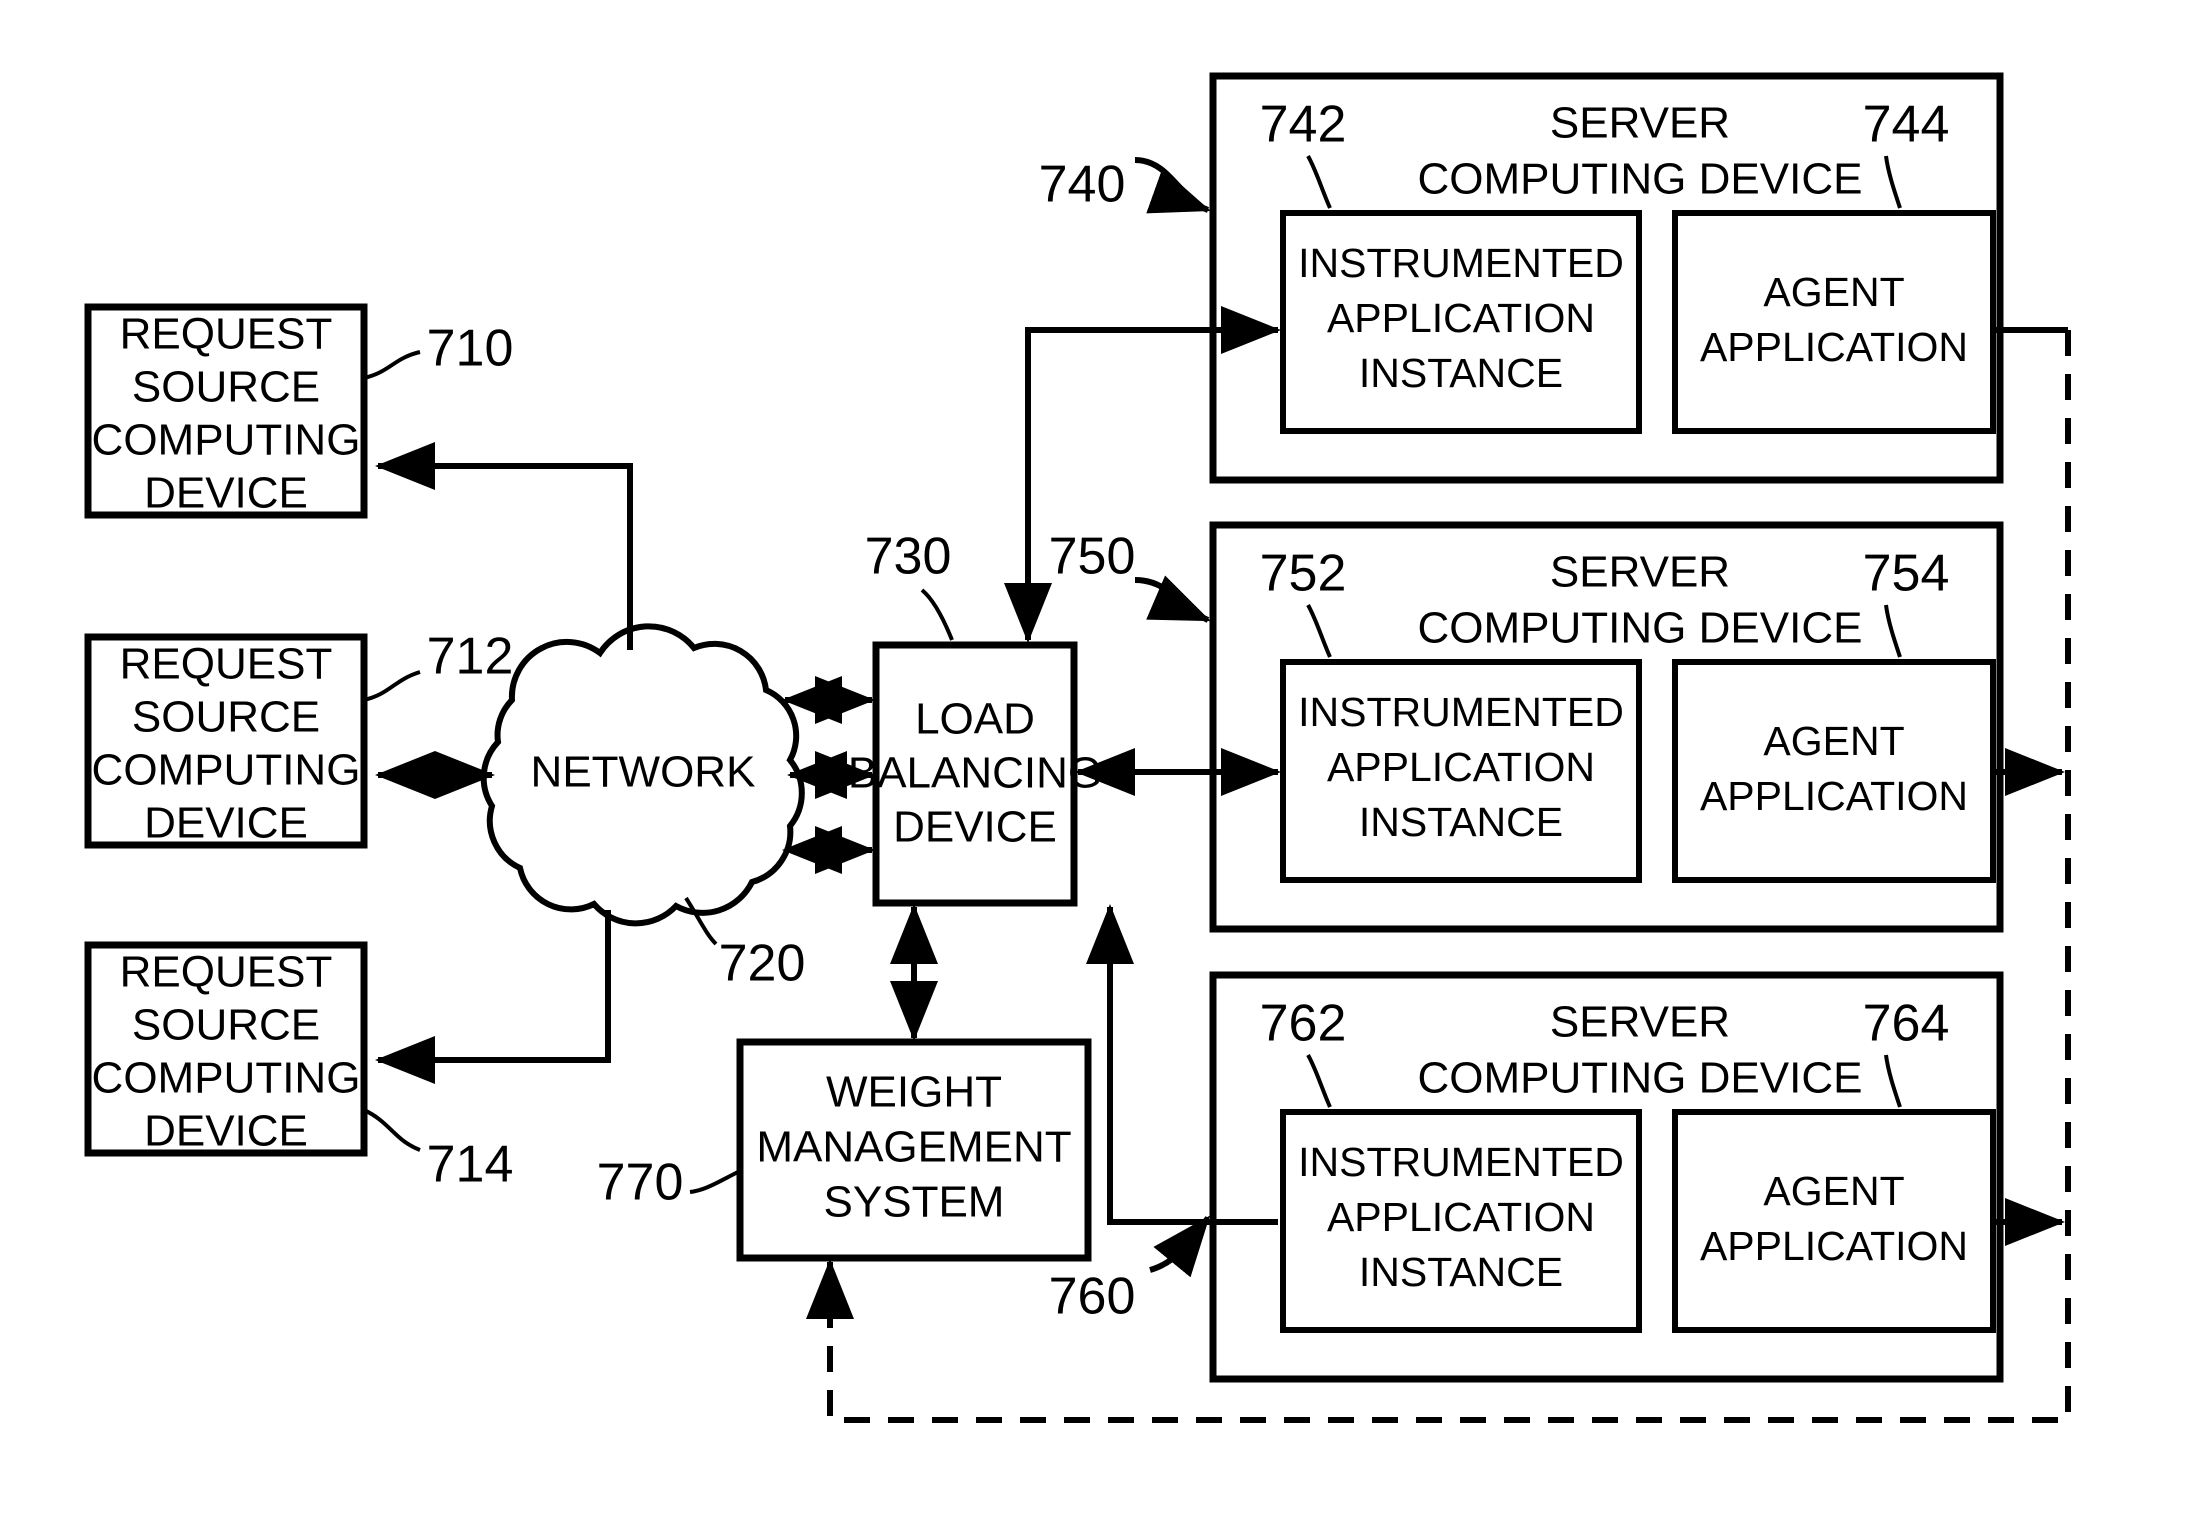  What do you see at coordinates (643, 808) in the screenshot?
I see `network-cloud: NETWORK 720` at bounding box center [643, 808].